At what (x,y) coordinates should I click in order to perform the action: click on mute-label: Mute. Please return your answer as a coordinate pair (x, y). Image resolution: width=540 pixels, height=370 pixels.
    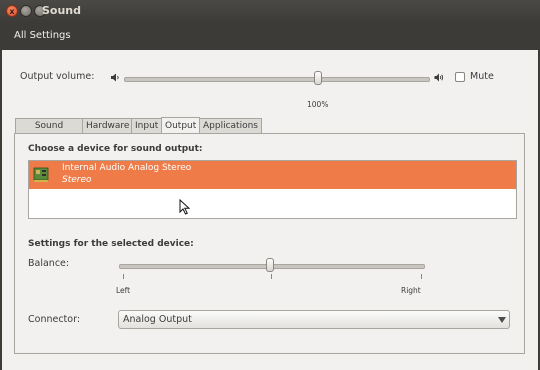
    Looking at the image, I should click on (482, 76).